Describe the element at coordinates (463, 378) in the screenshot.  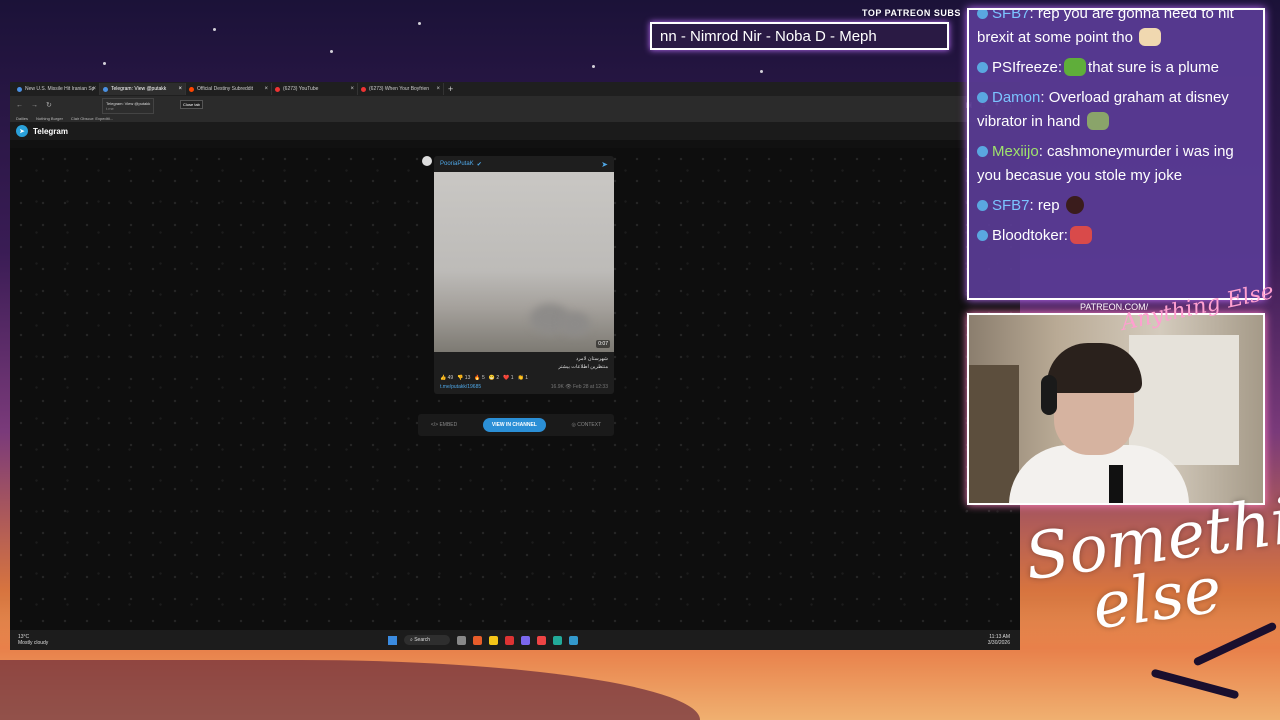
I see `reaction: 👎 13` at that location.